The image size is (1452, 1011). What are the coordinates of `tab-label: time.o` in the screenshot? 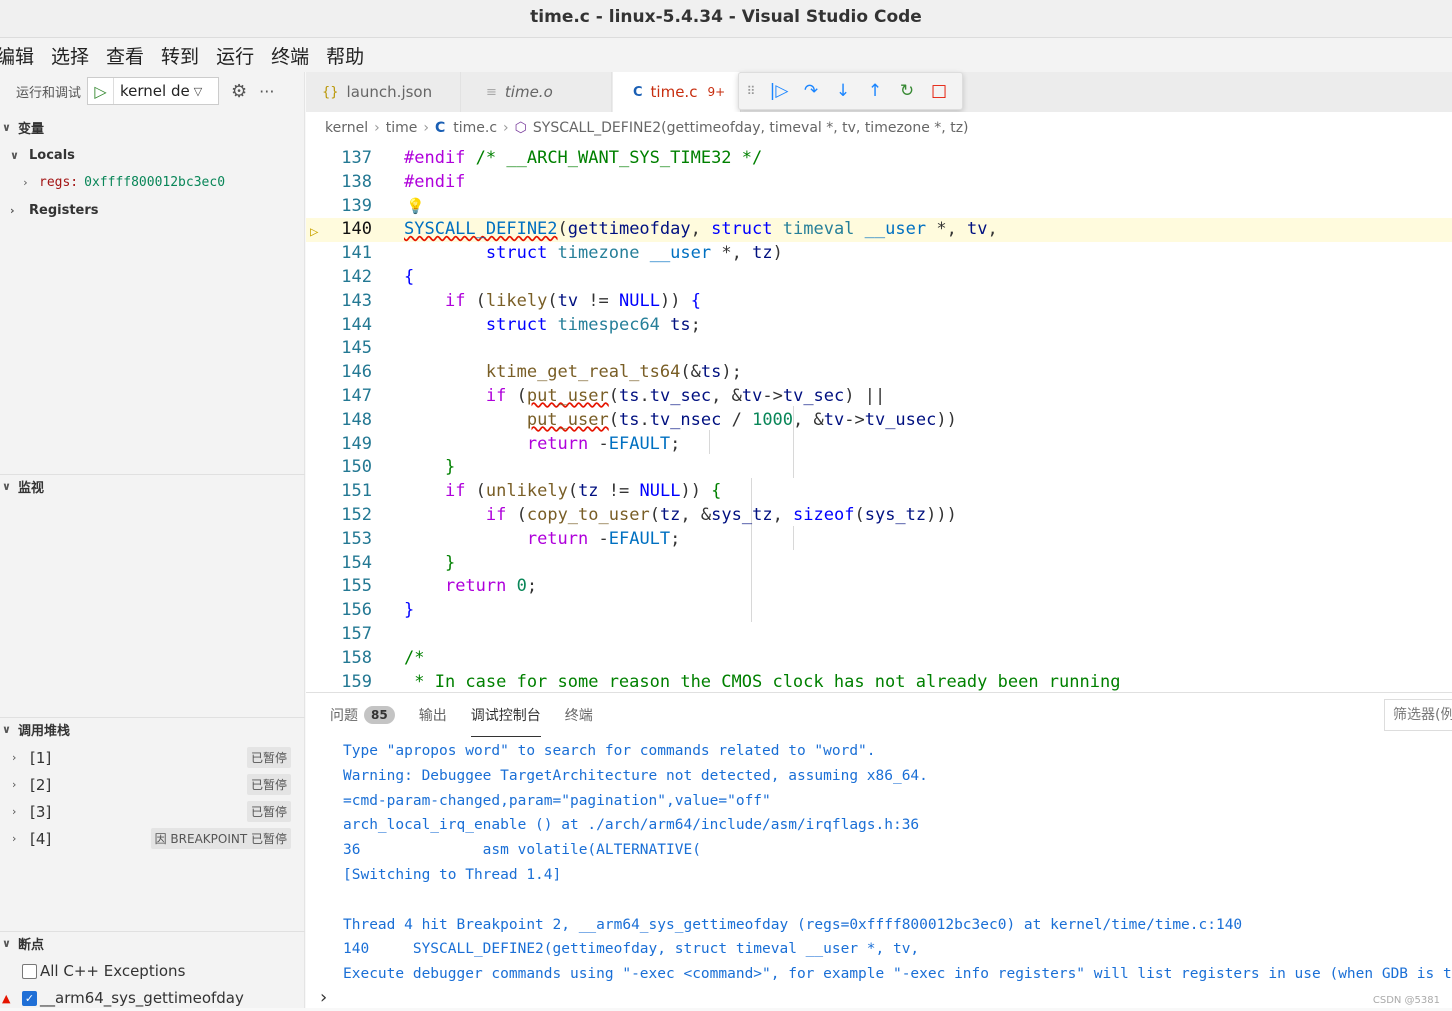 It's located at (528, 92).